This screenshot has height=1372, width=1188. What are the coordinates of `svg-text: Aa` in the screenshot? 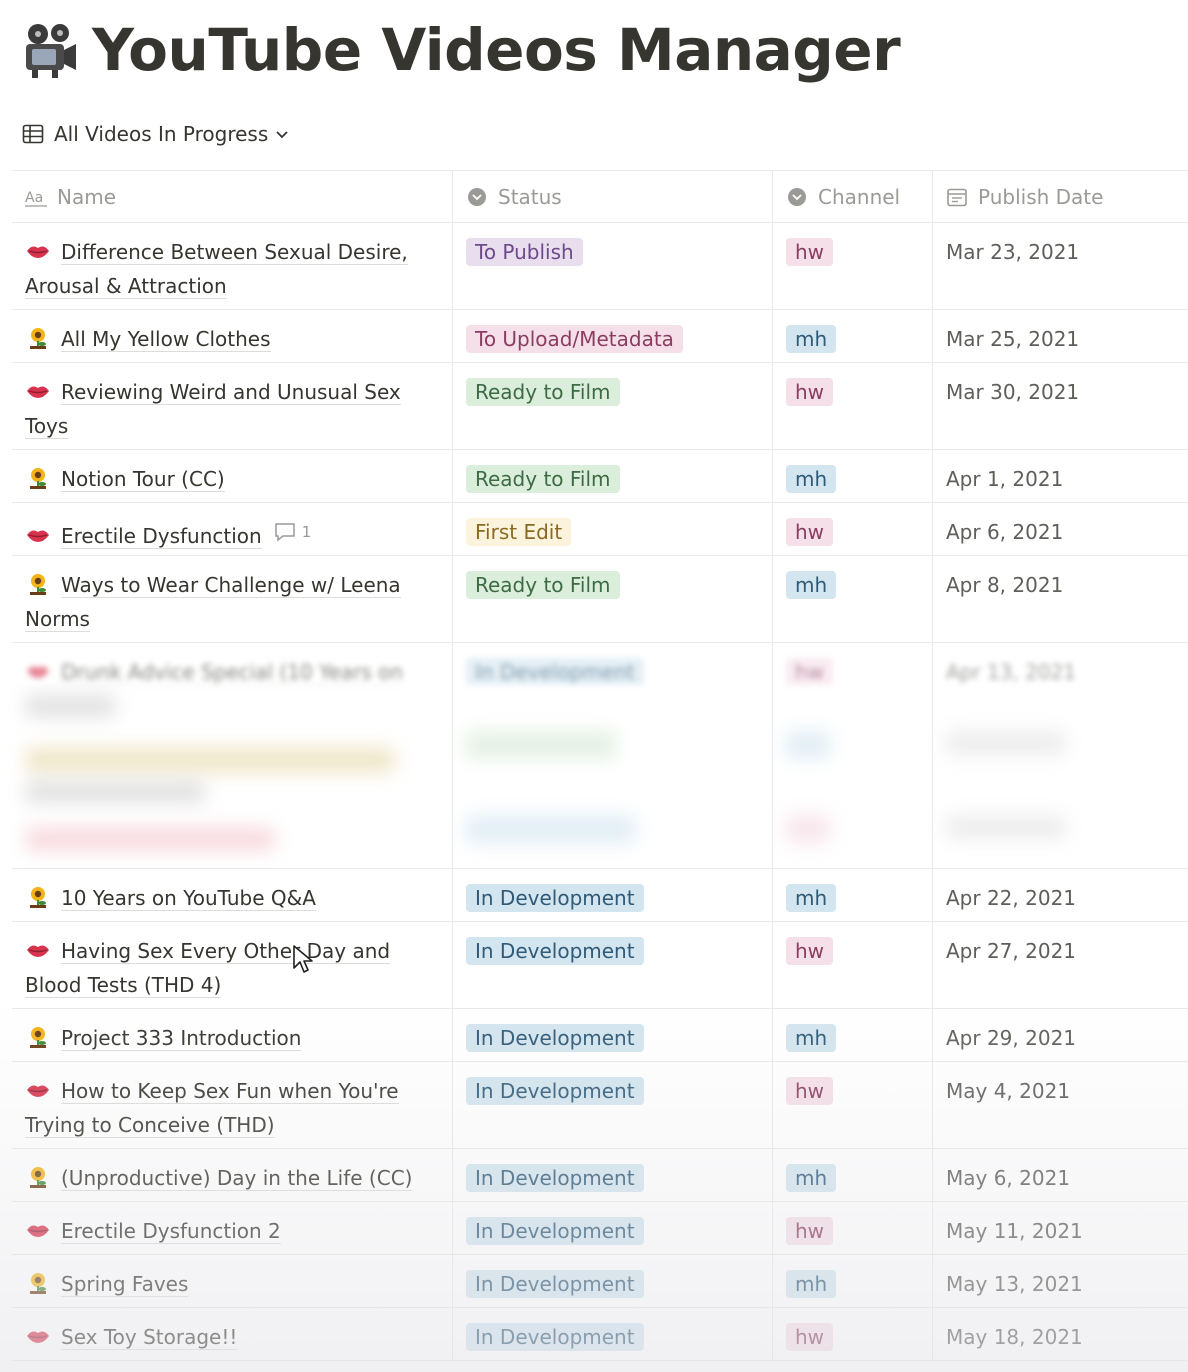 It's located at (34, 198).